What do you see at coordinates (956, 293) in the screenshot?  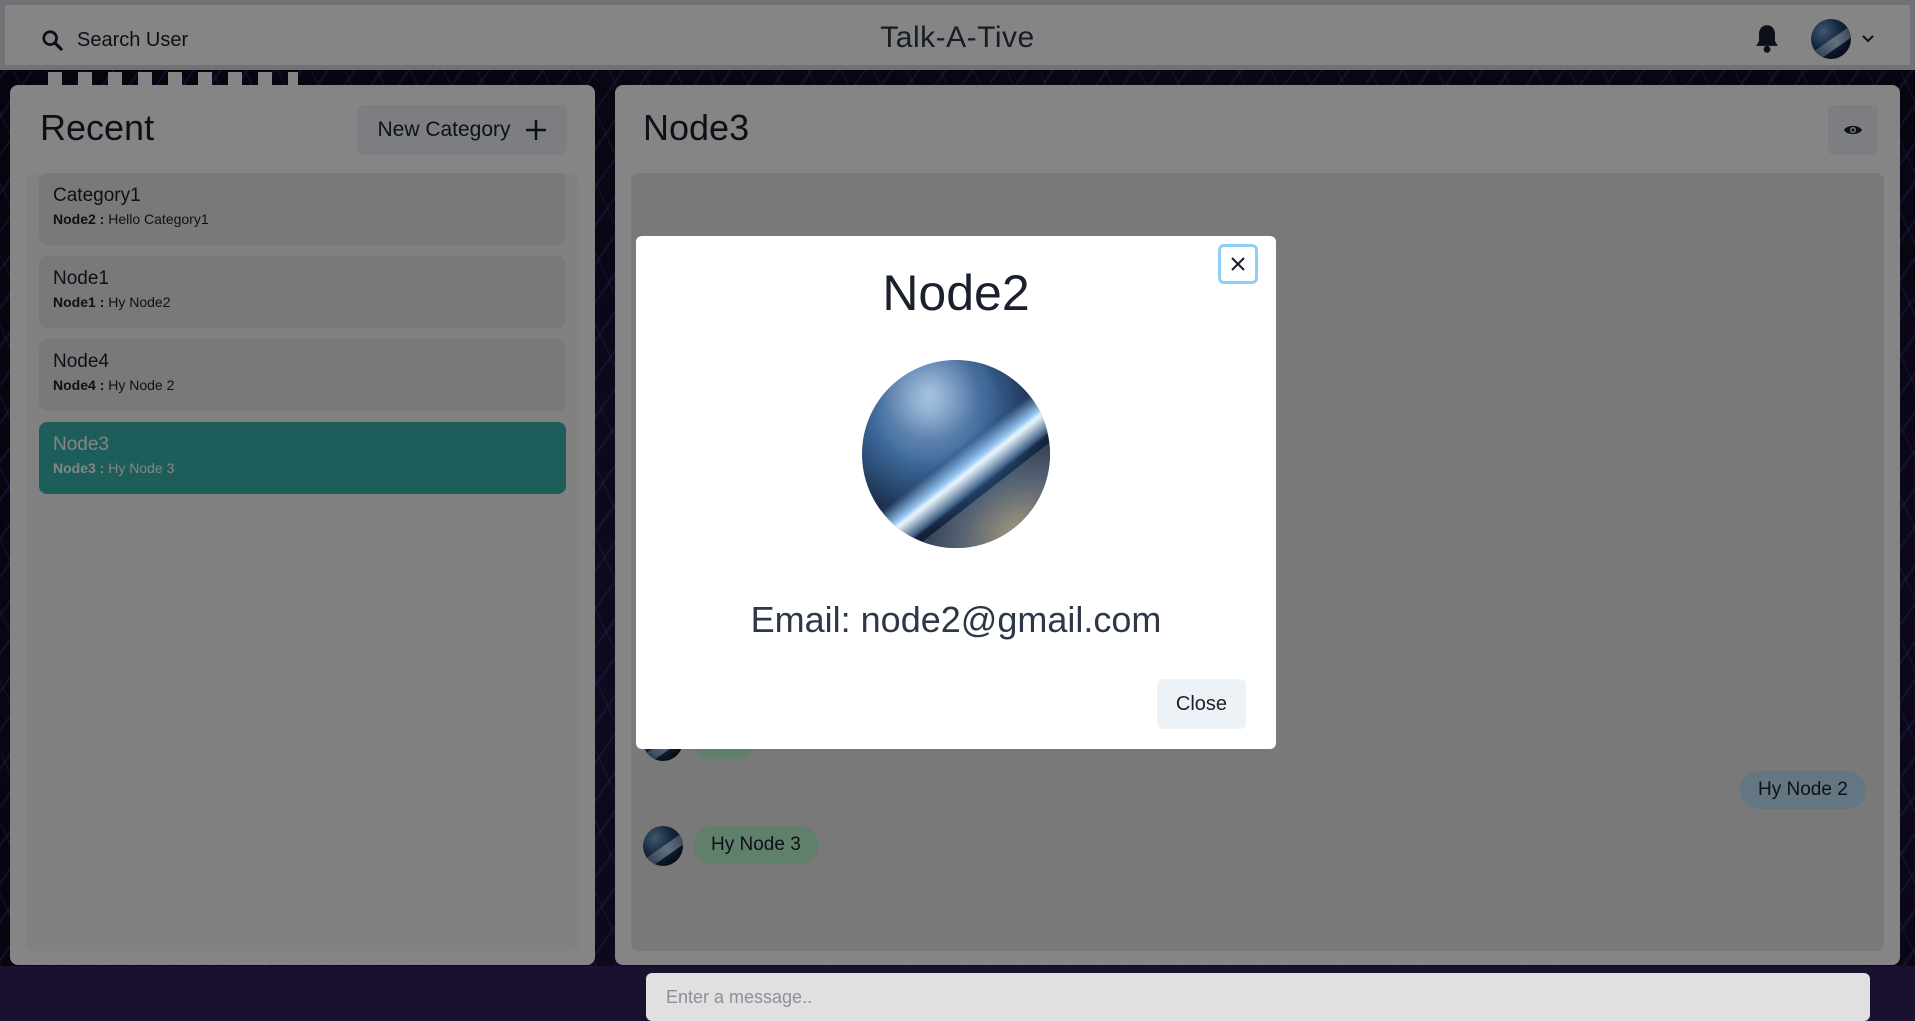 I see `modal-title: Node2` at bounding box center [956, 293].